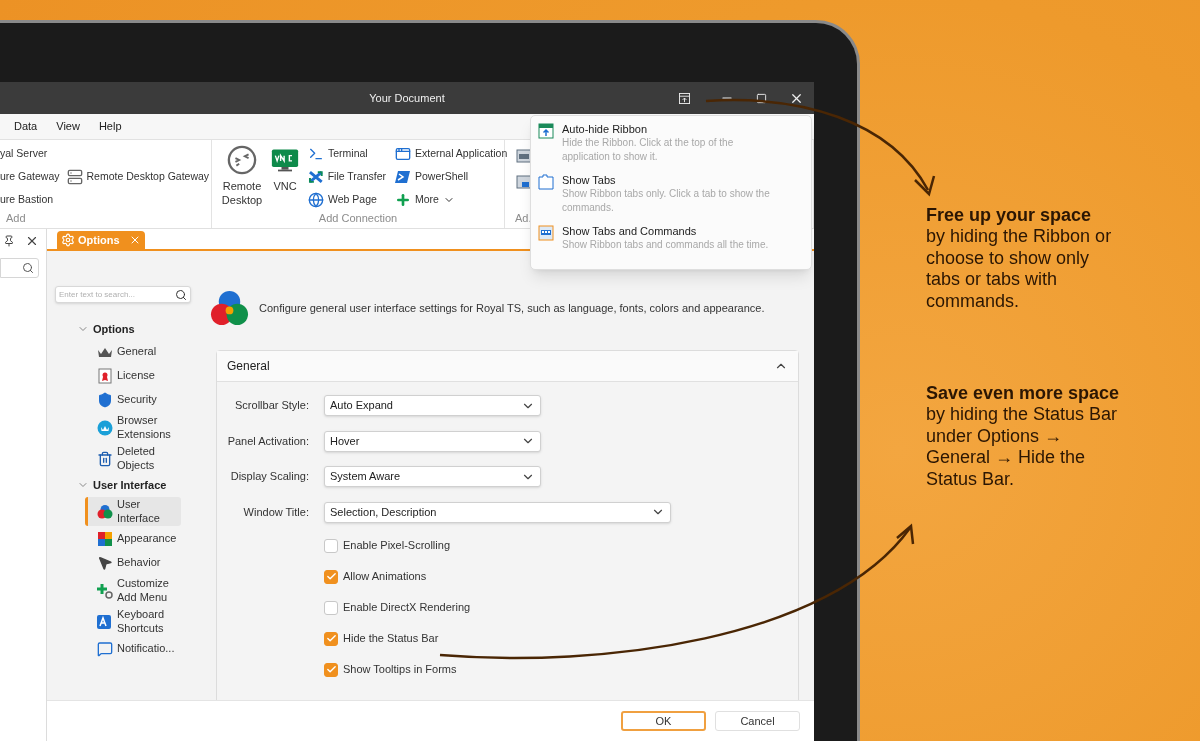 This screenshot has width=1200, height=741. Describe the element at coordinates (242, 177) in the screenshot. I see `ribbon-large-button: Remote Desktop` at that location.